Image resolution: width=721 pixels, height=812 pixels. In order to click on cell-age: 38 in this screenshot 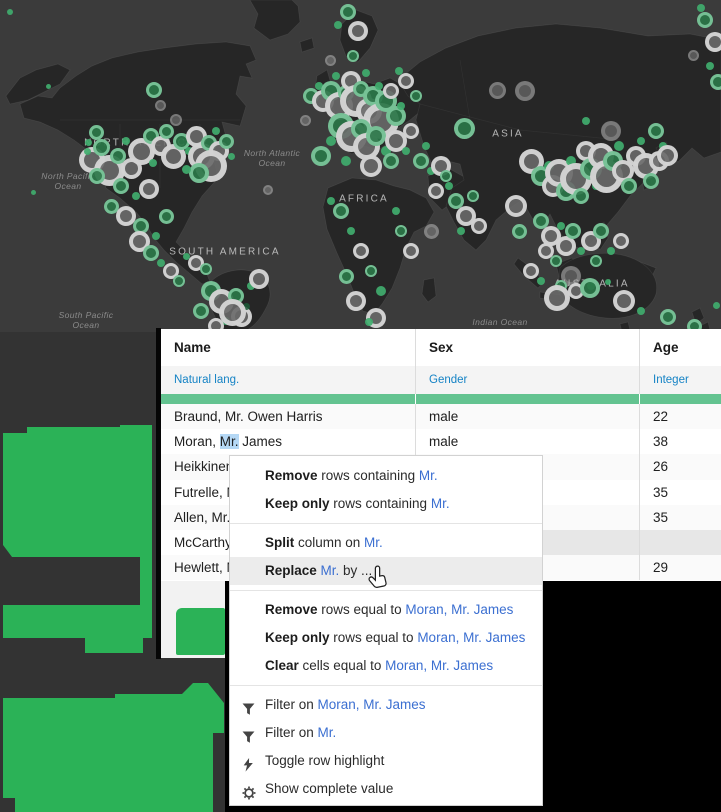, I will do `click(680, 442)`.